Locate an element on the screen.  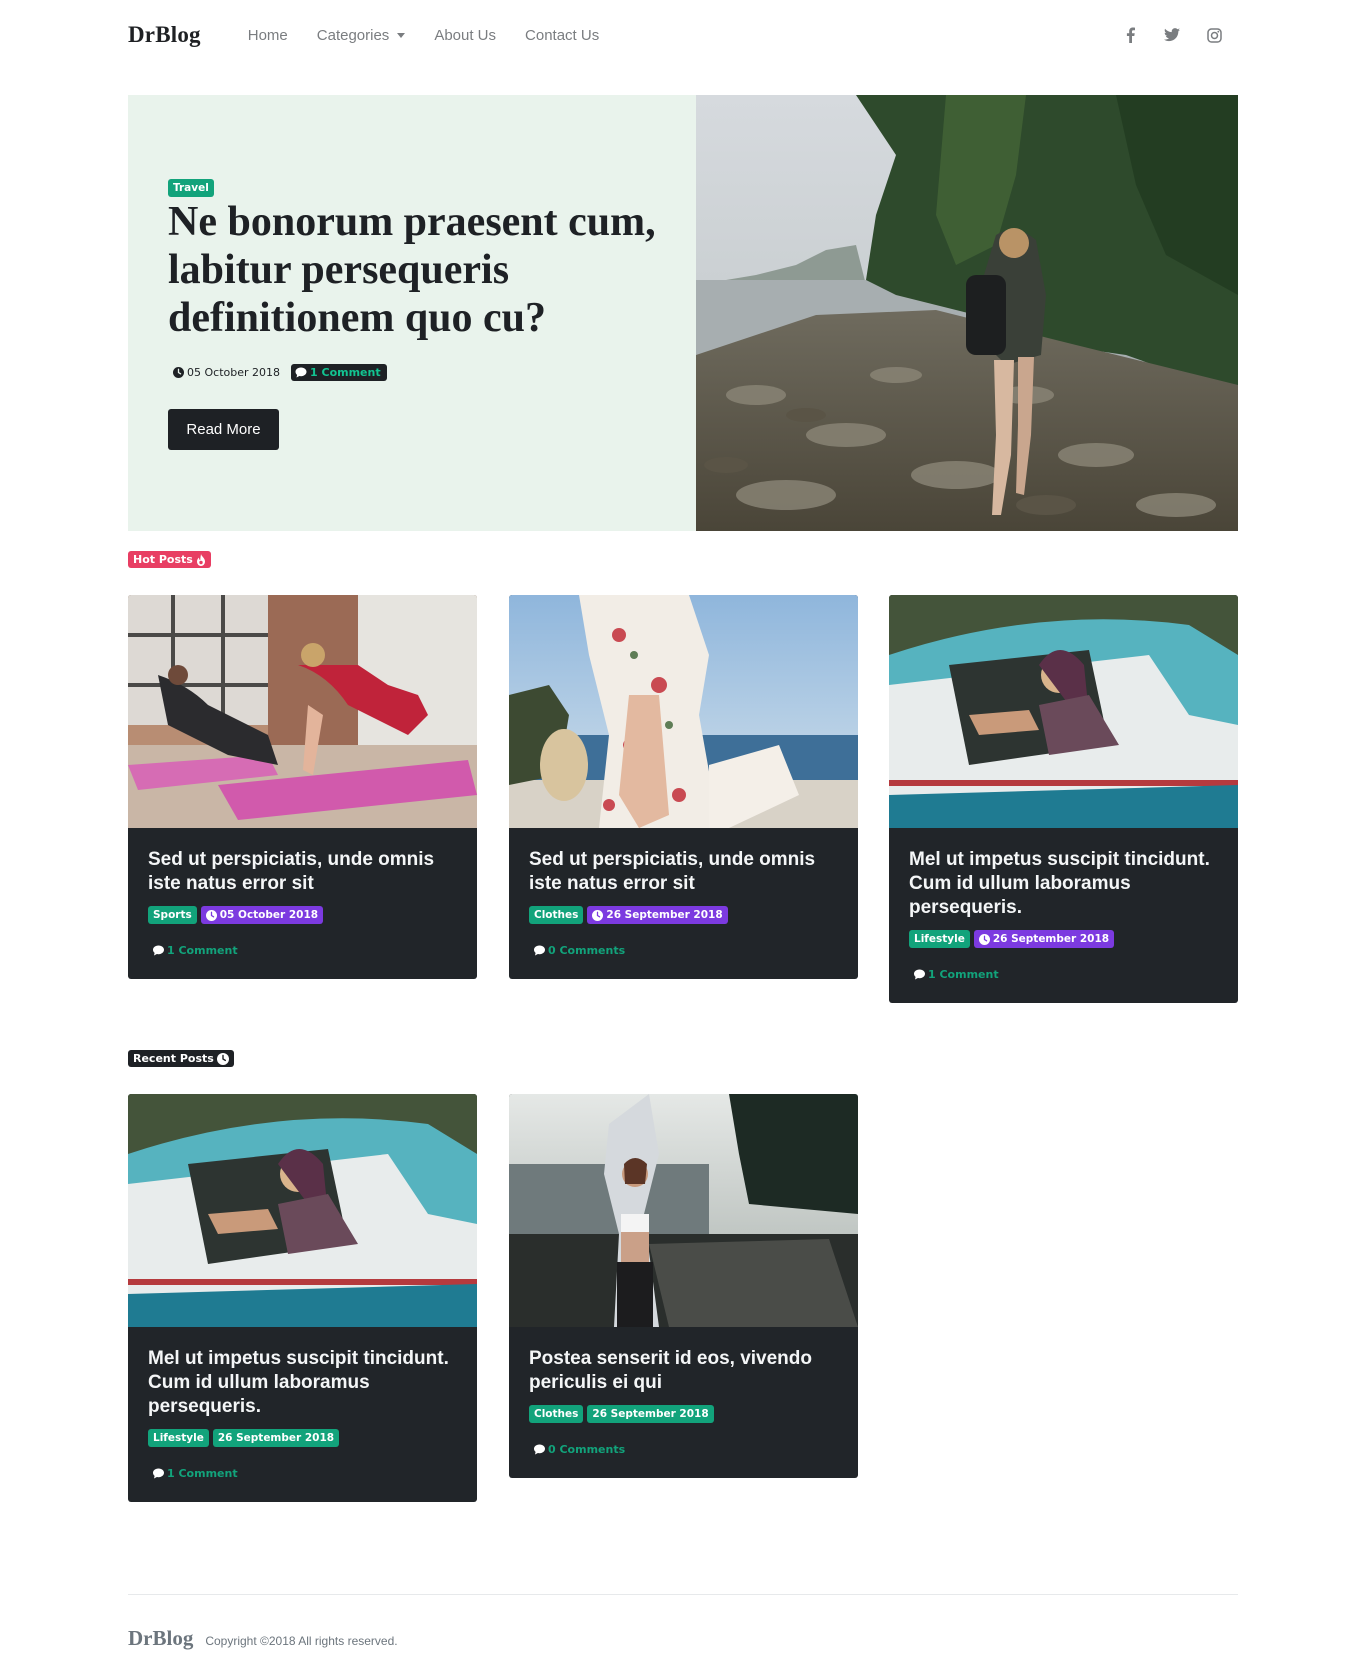
recent-posts-label: Recent Posts is located at coordinates (181, 1058).